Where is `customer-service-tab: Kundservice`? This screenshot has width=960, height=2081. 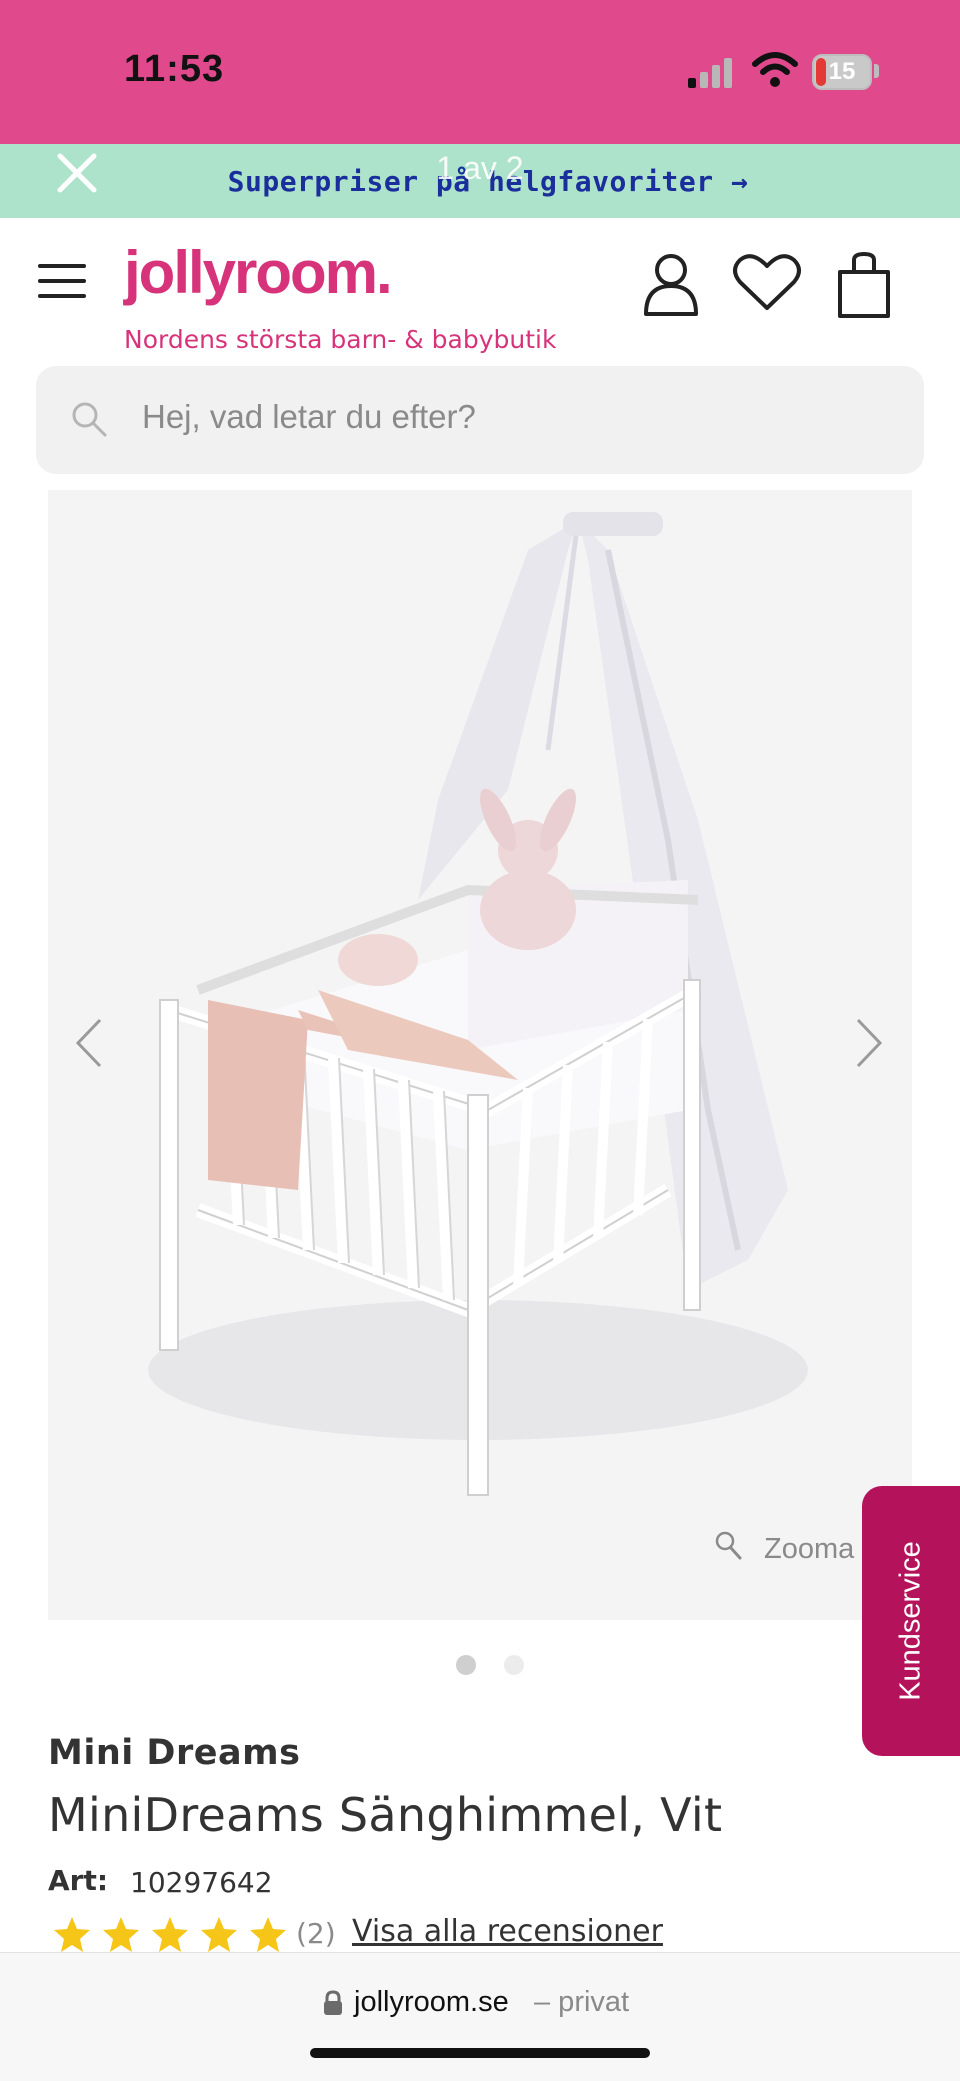
customer-service-tab: Kundservice is located at coordinates (911, 1621).